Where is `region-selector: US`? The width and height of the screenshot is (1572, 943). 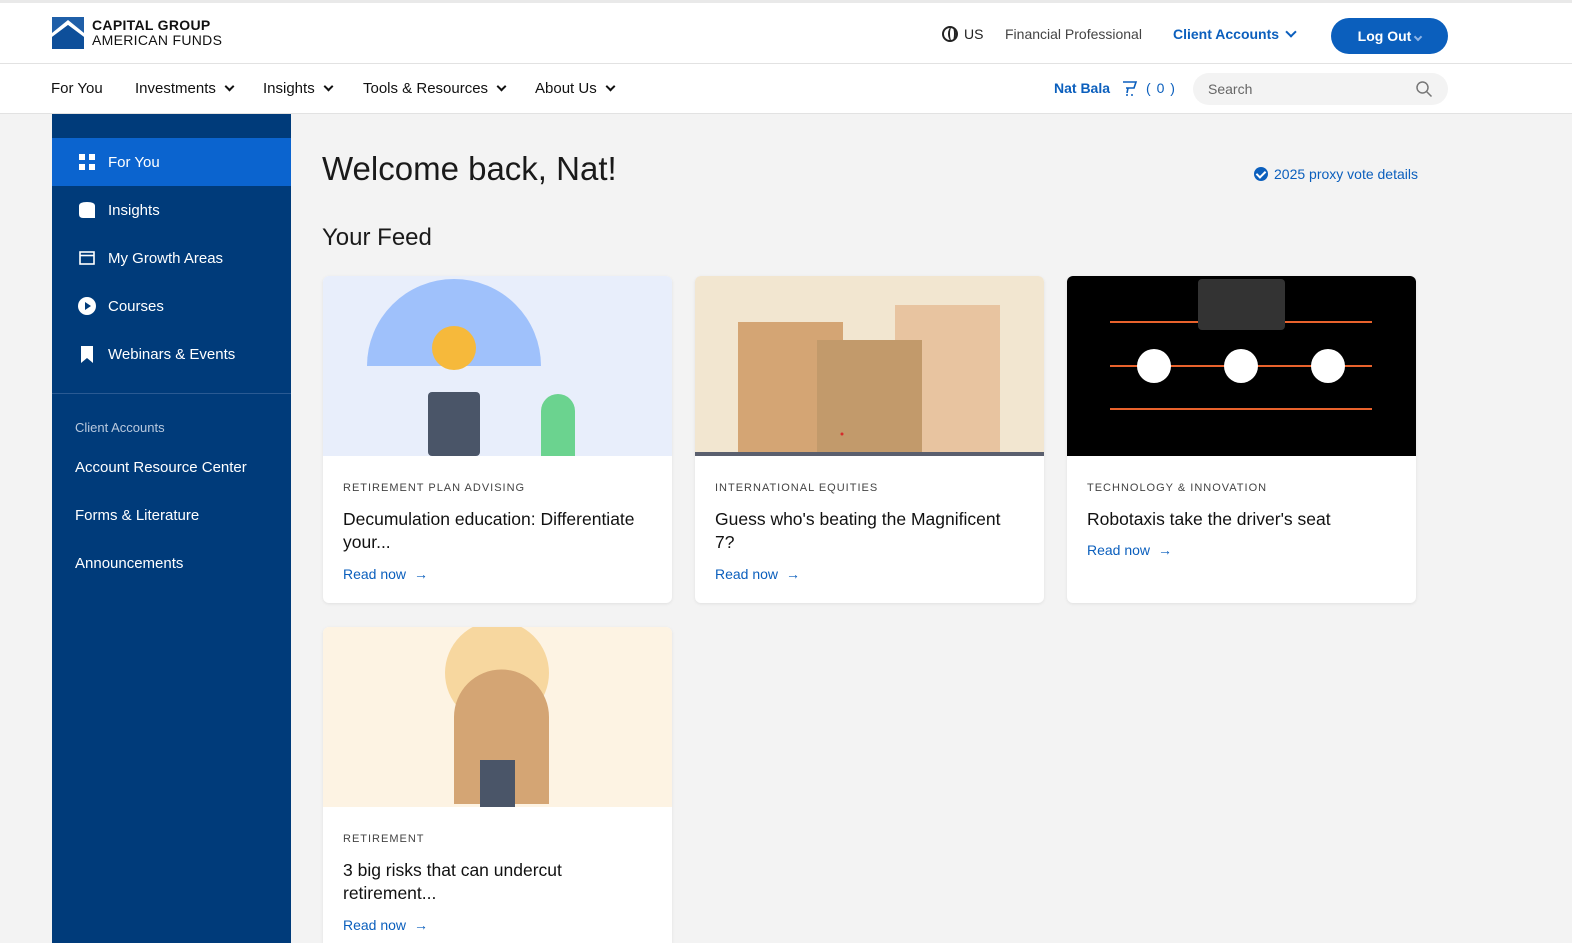
region-selector: US is located at coordinates (962, 34).